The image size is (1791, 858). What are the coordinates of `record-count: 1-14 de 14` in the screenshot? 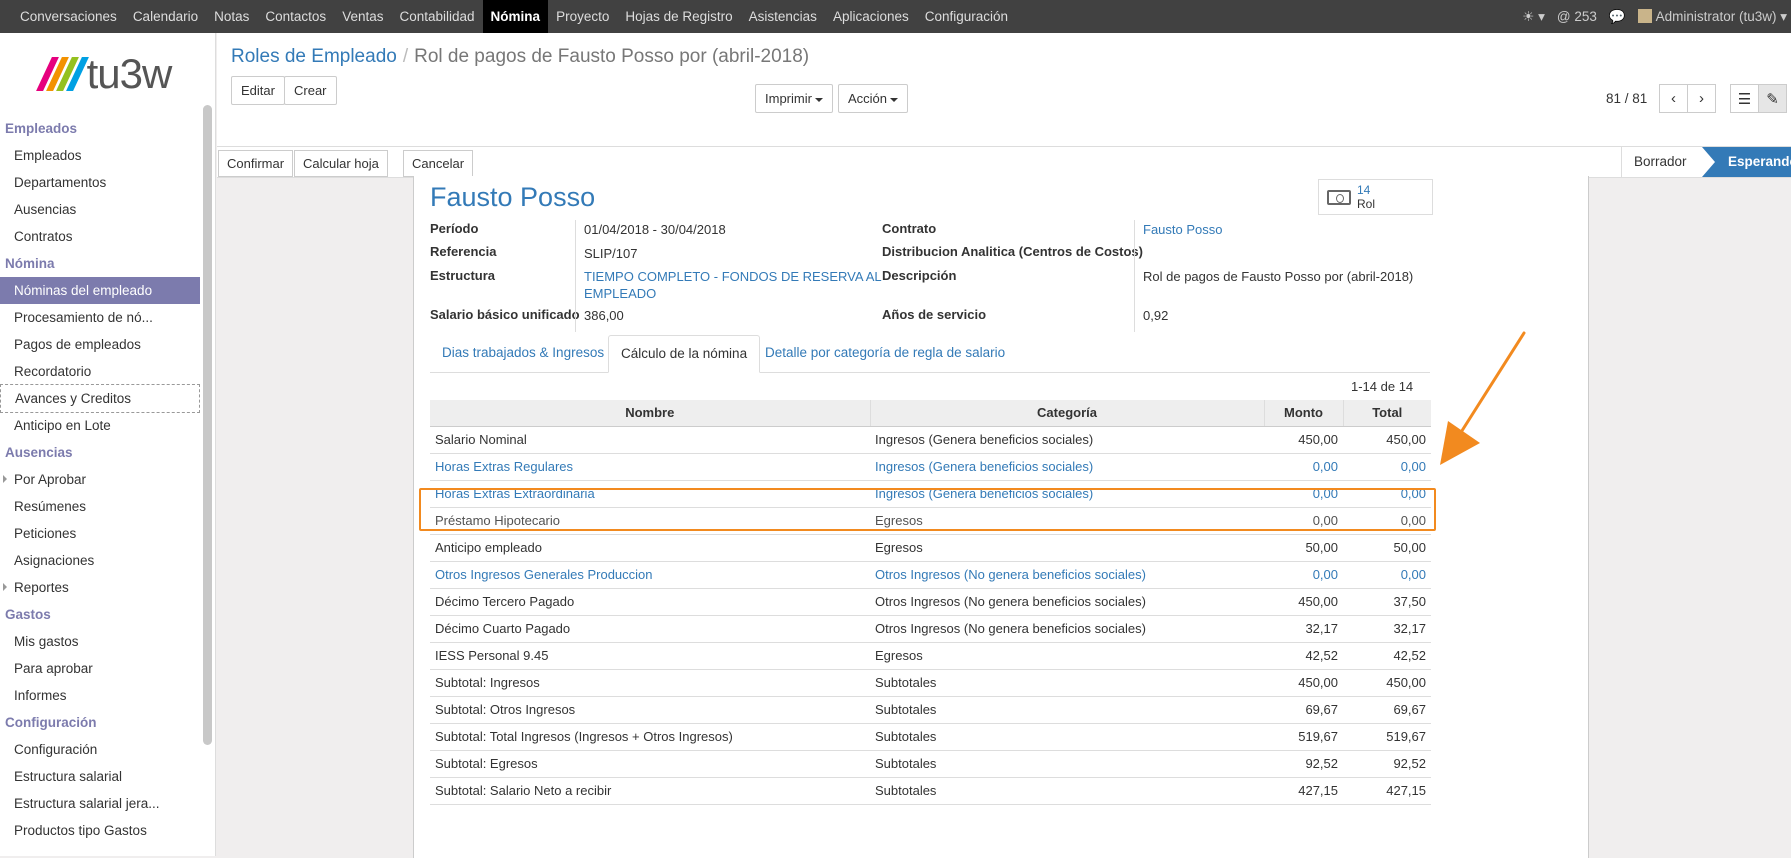 It's located at (1382, 386).